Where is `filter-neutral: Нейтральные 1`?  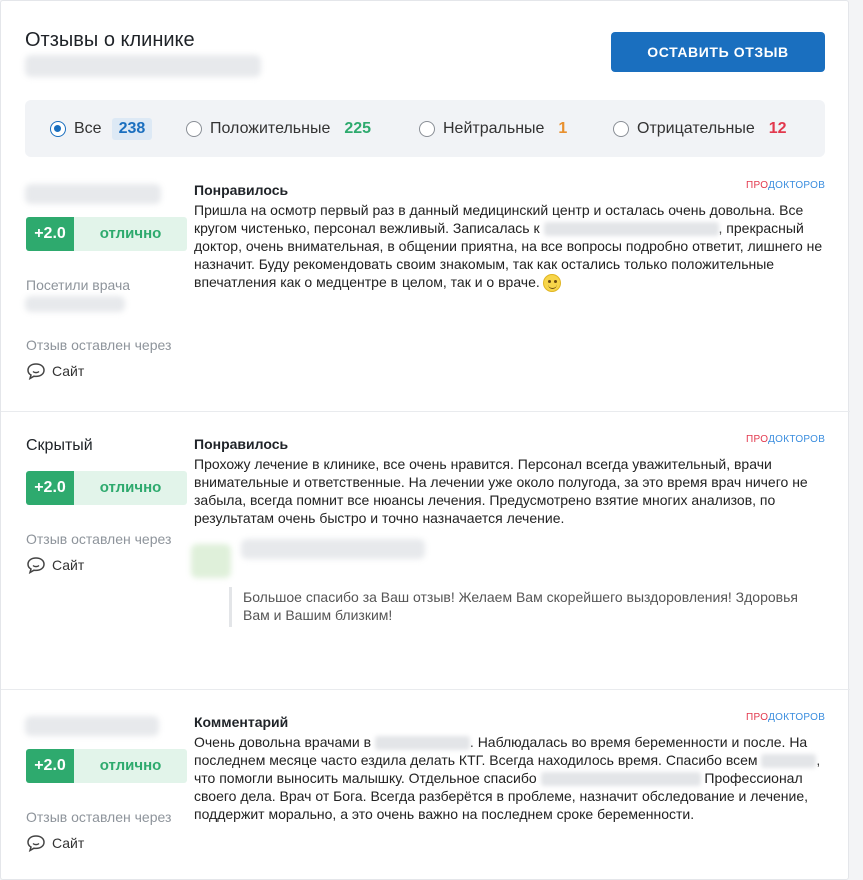
filter-neutral: Нейтральные 1 is located at coordinates (493, 128).